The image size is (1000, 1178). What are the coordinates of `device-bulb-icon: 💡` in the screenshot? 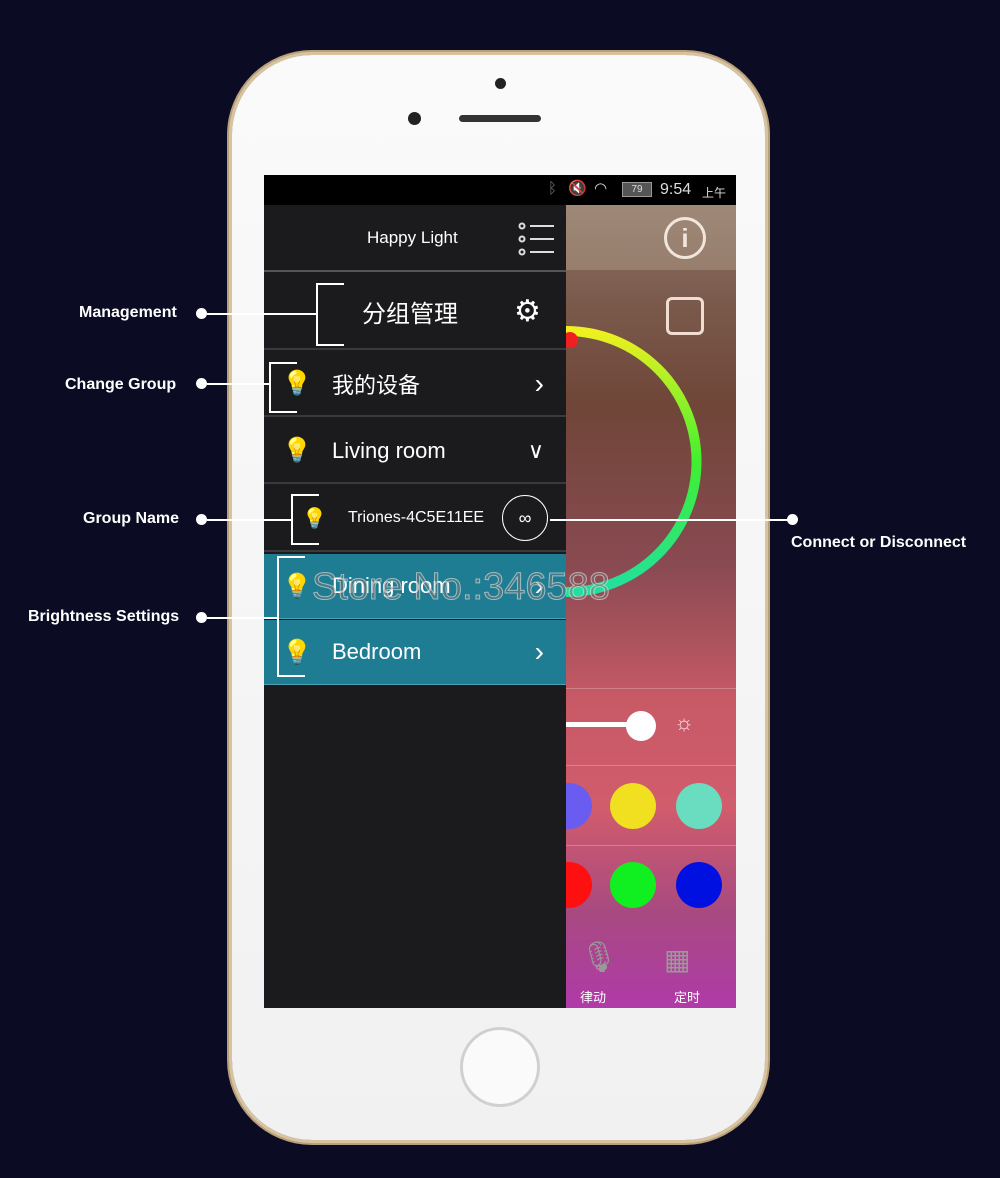 It's located at (314, 518).